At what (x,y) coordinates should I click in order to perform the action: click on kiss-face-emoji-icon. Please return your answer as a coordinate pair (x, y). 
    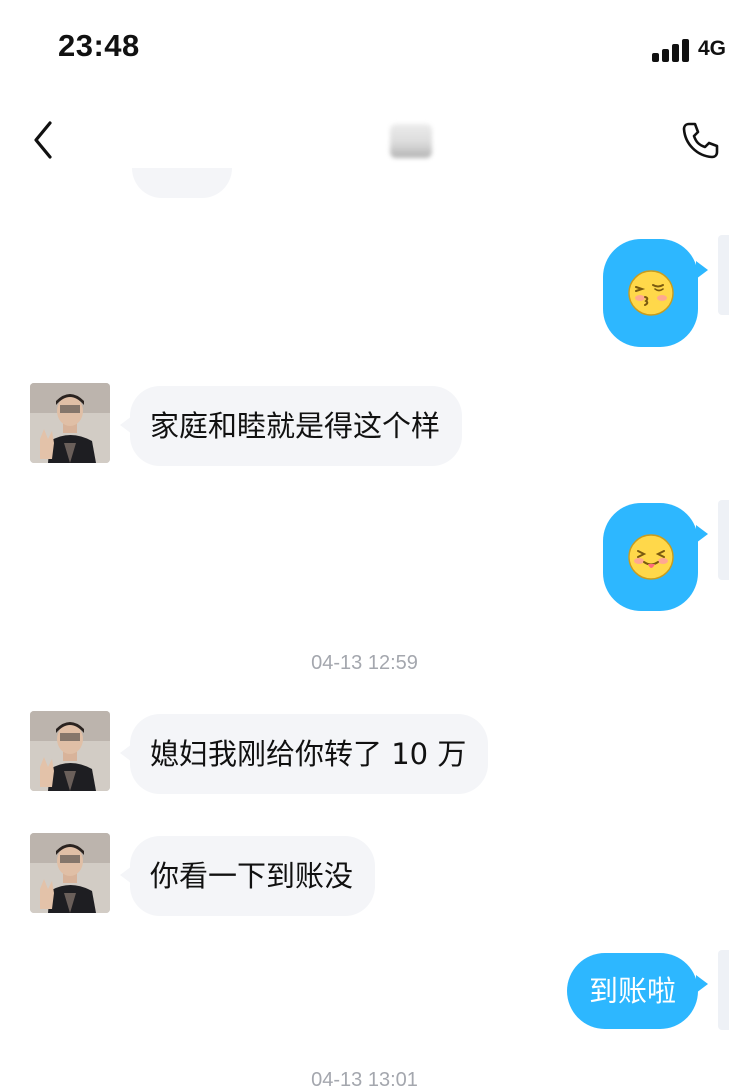
    Looking at the image, I should click on (651, 293).